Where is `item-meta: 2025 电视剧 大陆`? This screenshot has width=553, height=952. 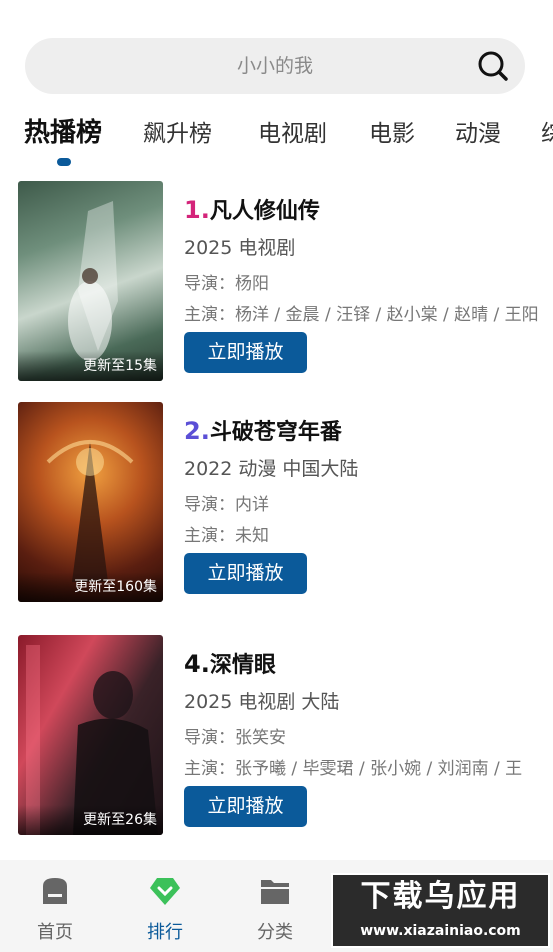
item-meta: 2025 电视剧 大陆 is located at coordinates (262, 702).